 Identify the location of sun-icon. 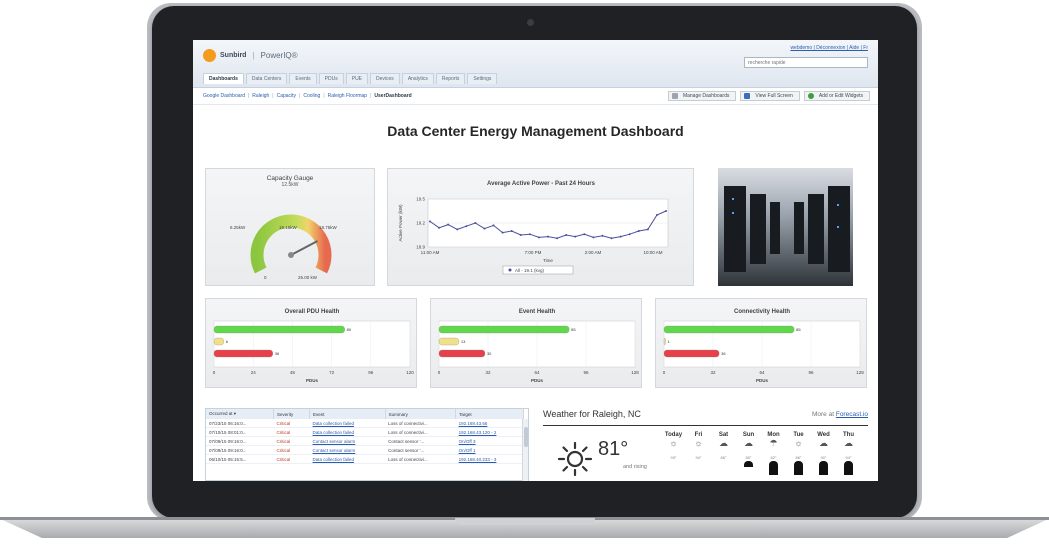
(575, 459).